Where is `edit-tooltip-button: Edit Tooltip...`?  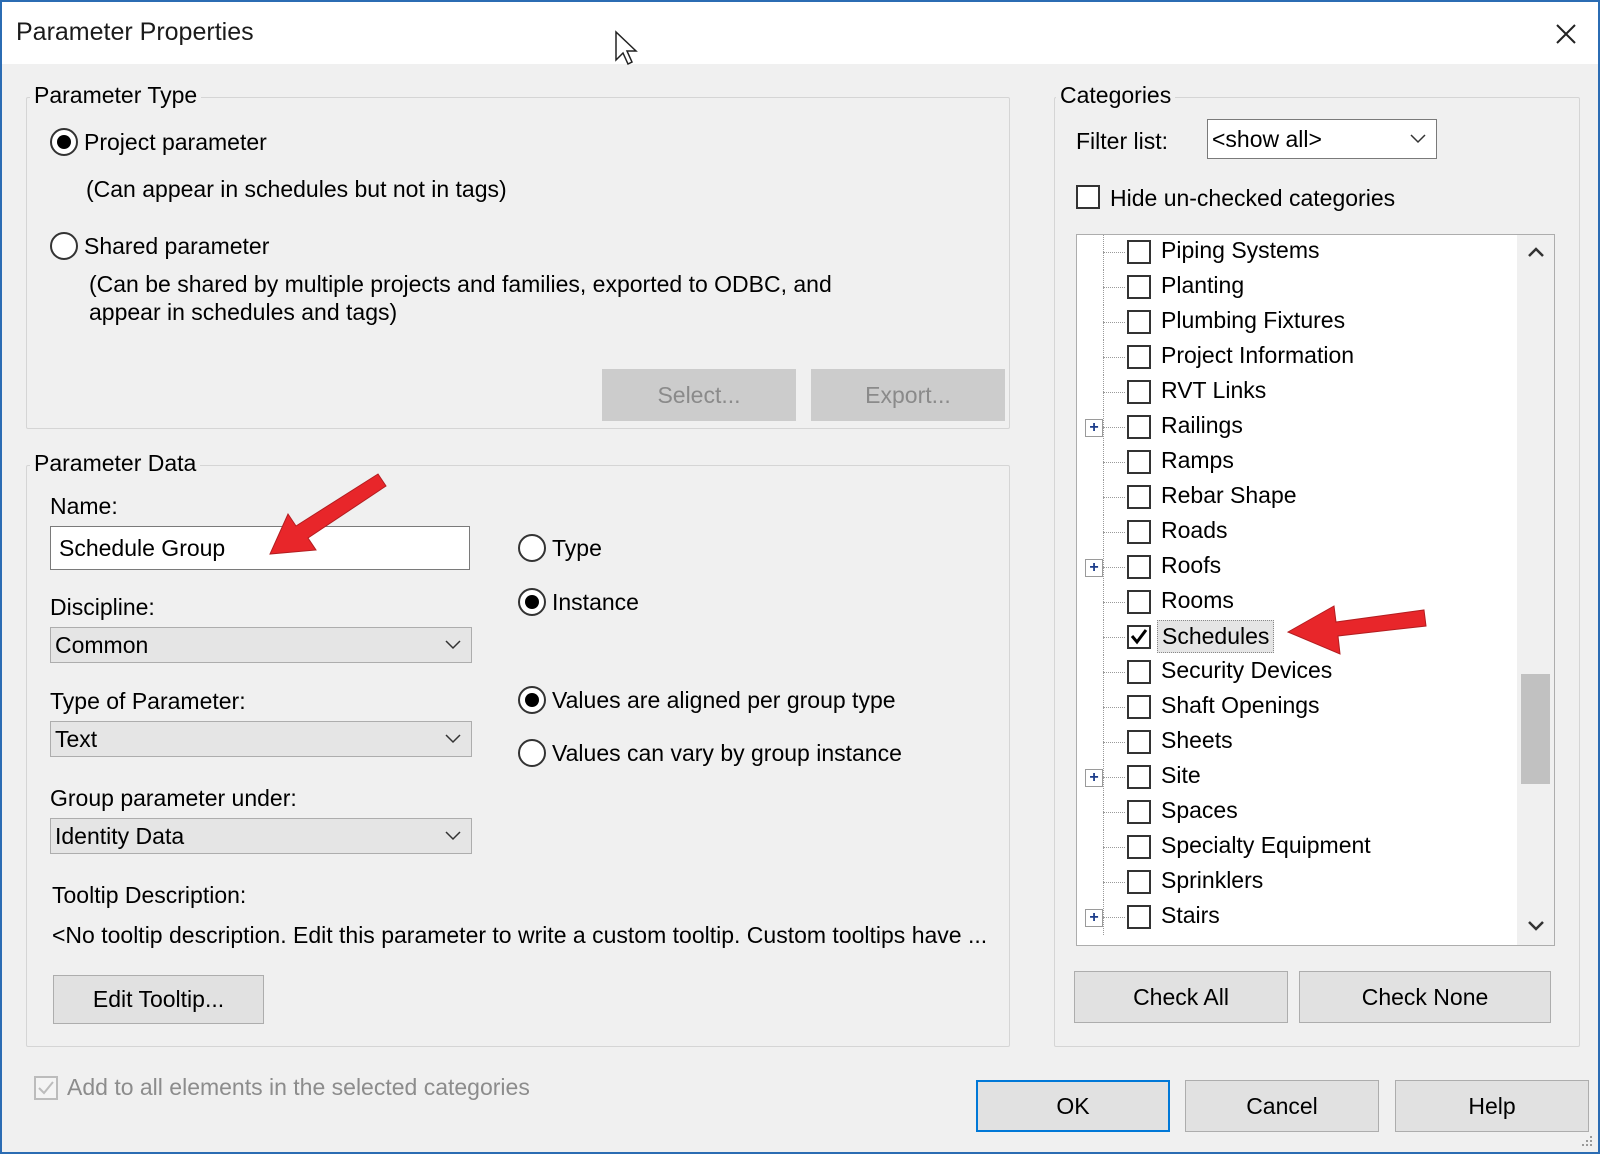
edit-tooltip-button: Edit Tooltip... is located at coordinates (158, 999).